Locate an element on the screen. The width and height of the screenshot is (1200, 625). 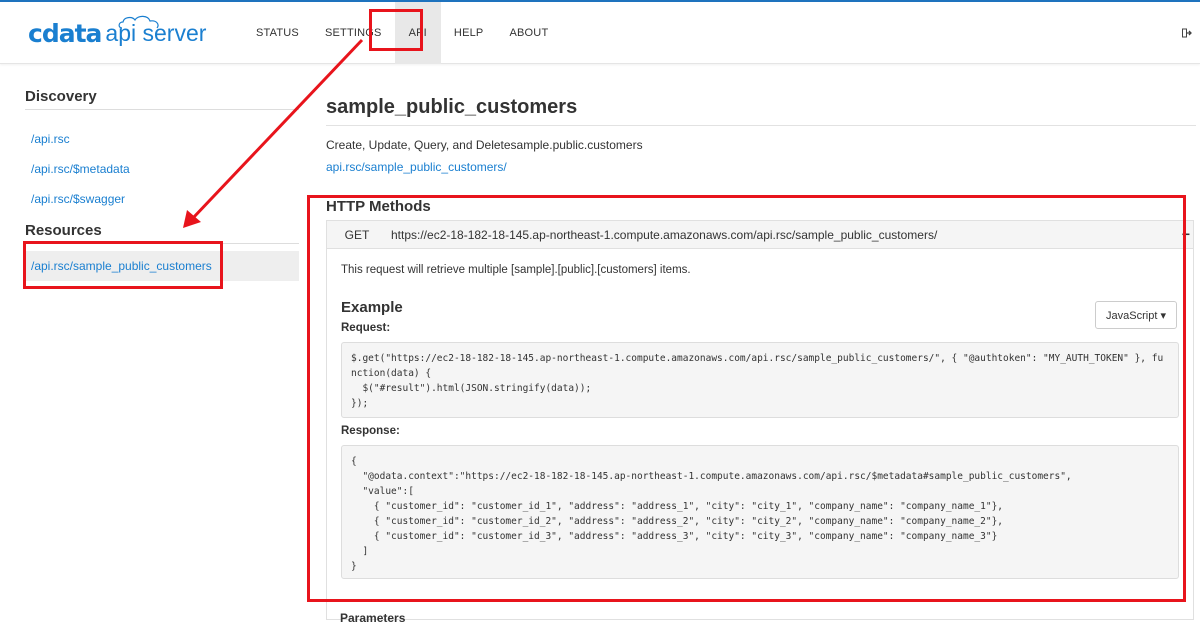
main-nav: STATUS SETTINGS API HELP ABOUT is located at coordinates (402, 33).